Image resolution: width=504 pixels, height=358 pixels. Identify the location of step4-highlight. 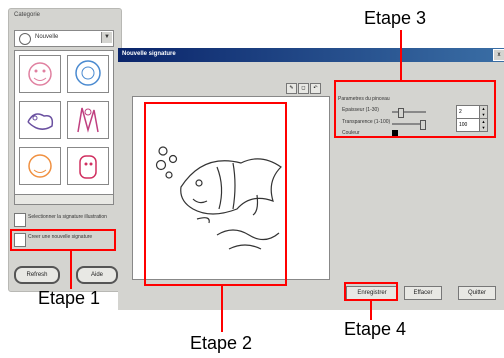
(371, 291).